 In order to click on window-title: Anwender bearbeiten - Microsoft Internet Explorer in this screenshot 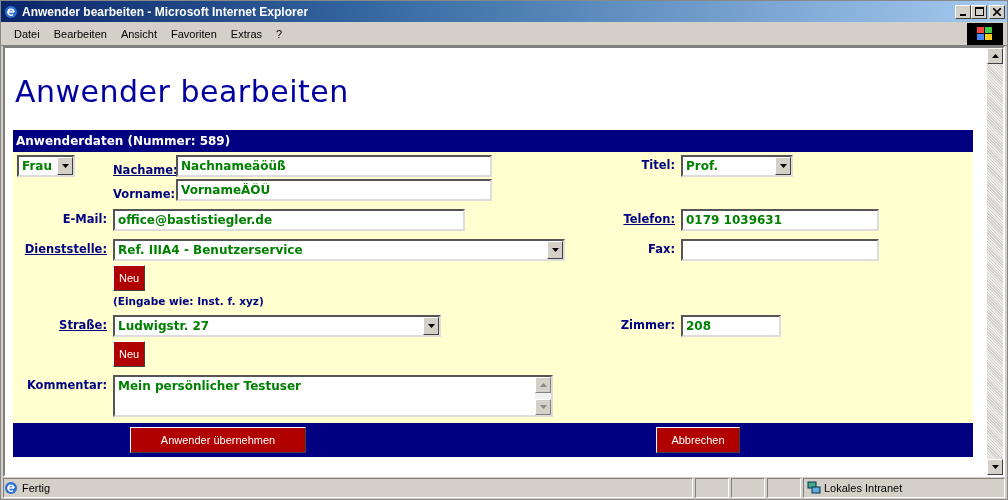, I will do `click(166, 11)`.